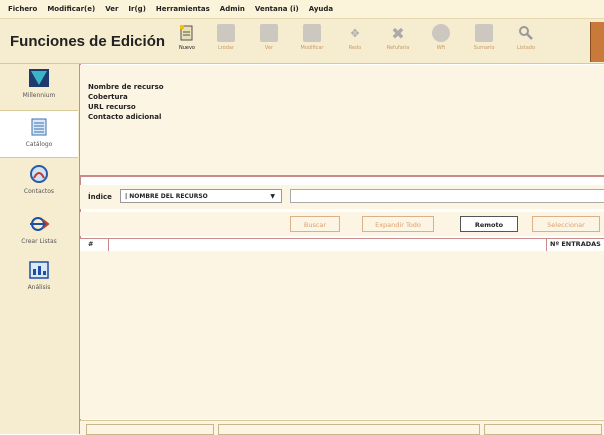 This screenshot has width=604, height=435. Describe the element at coordinates (39, 191) in the screenshot. I see `sidebar-item-label: Contactos` at that location.